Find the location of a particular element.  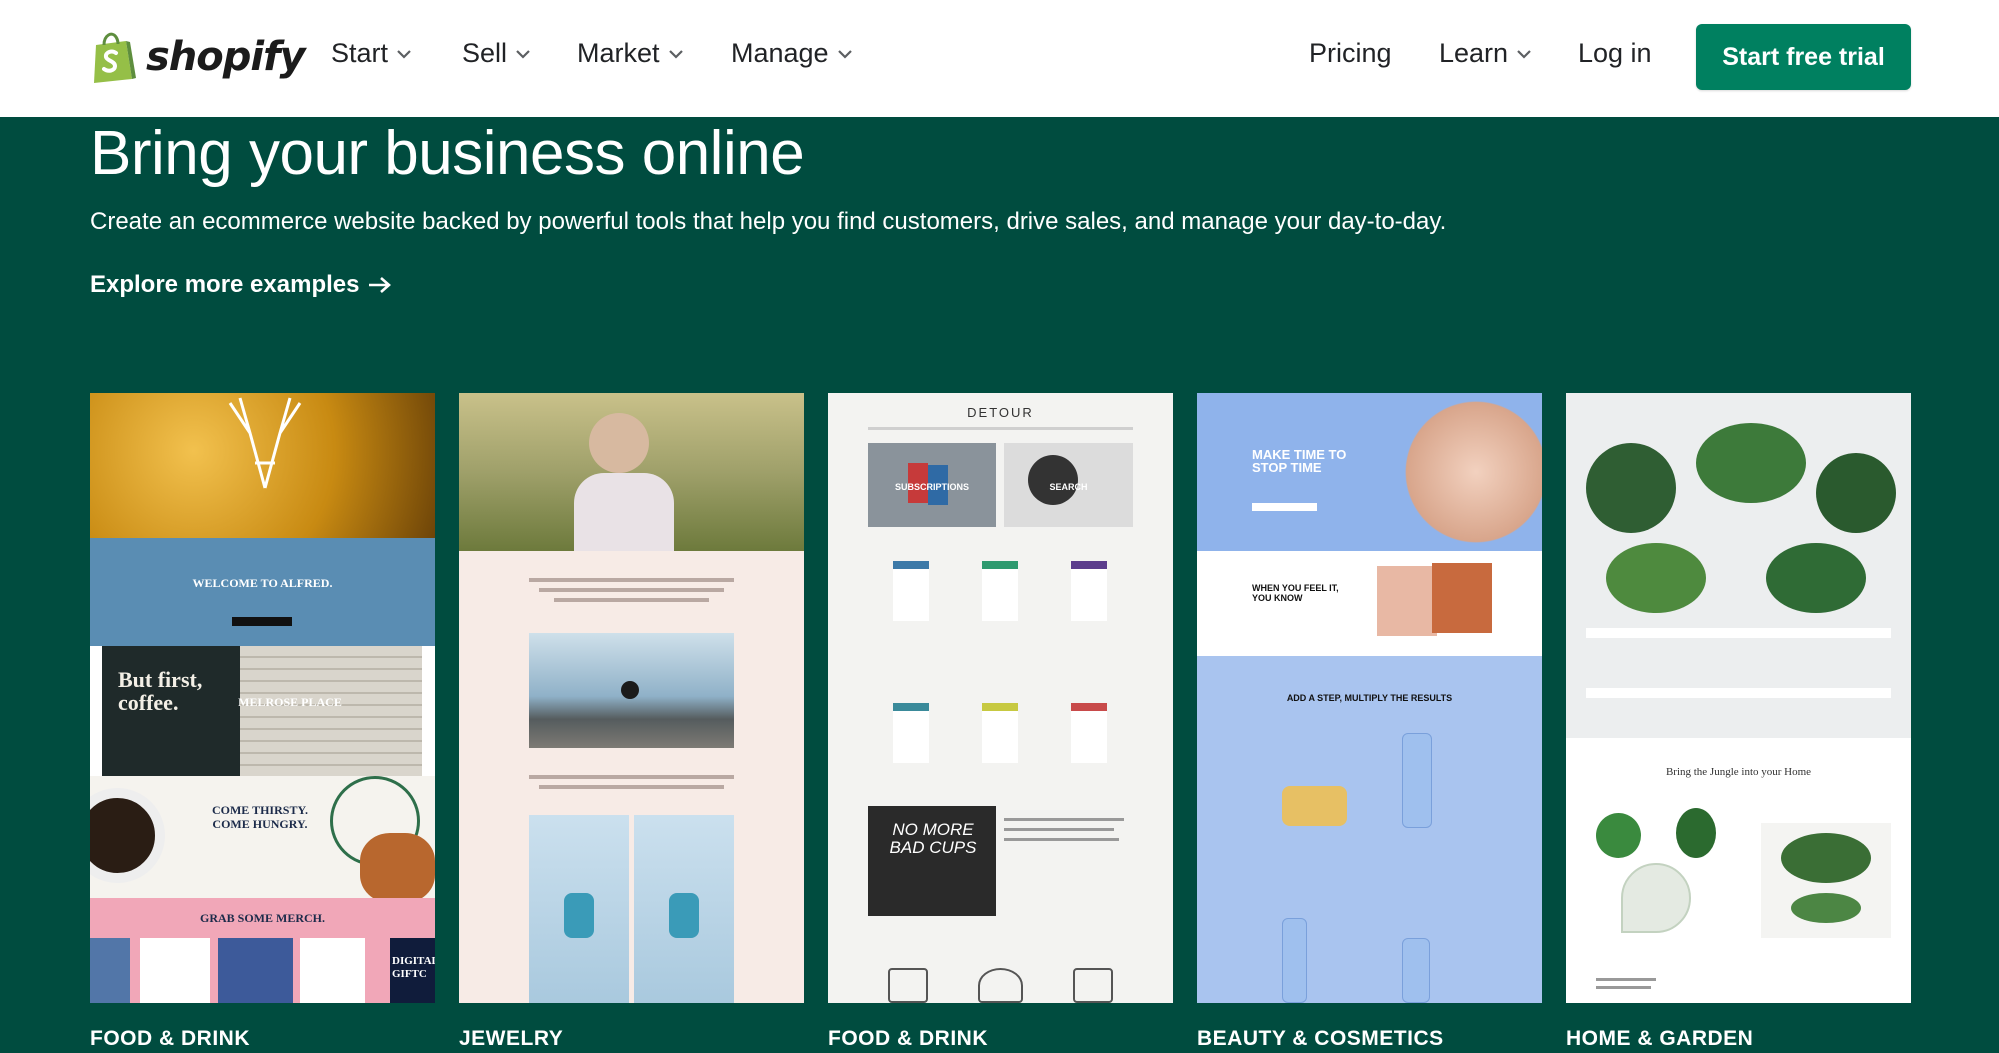

explore-more-examples-link: Explore more examples is located at coordinates (241, 285).